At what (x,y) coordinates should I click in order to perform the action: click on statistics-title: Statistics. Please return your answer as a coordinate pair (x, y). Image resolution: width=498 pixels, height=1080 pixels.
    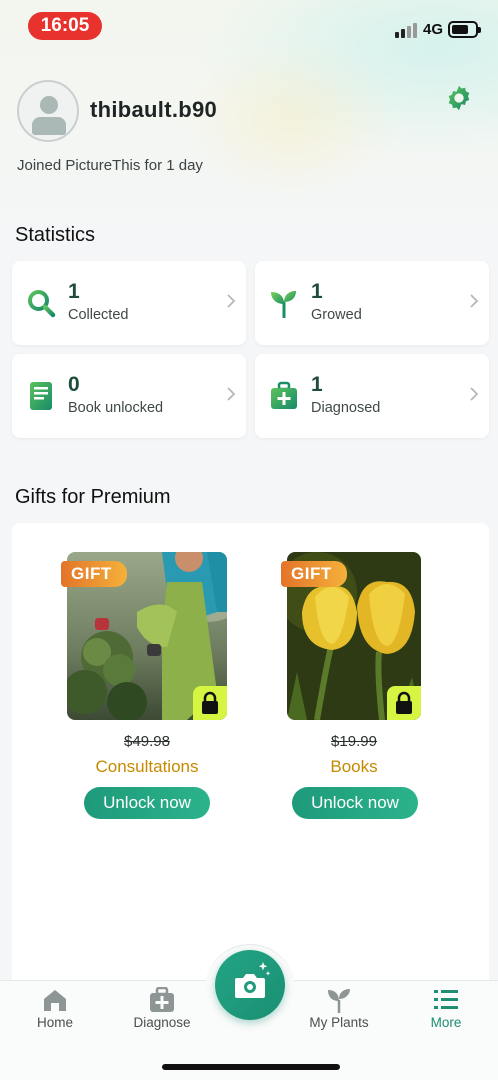
    Looking at the image, I should click on (55, 235).